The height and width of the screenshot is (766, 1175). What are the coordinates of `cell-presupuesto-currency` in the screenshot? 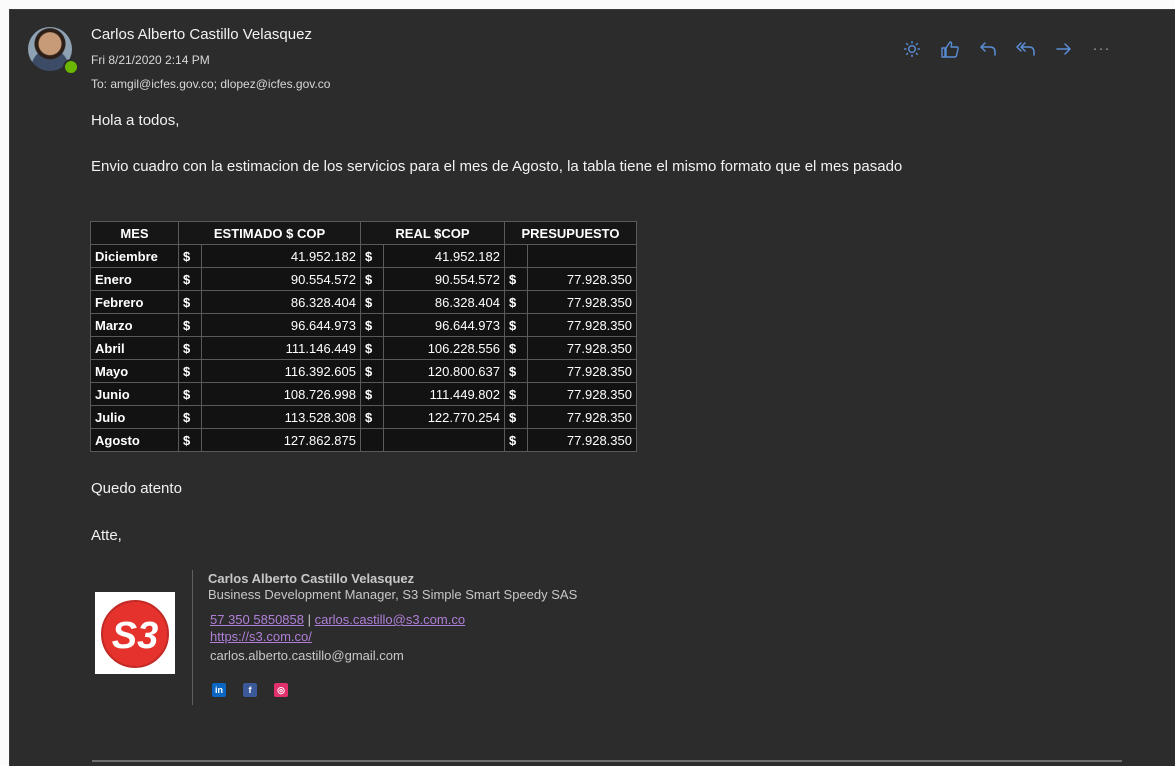 It's located at (516, 256).